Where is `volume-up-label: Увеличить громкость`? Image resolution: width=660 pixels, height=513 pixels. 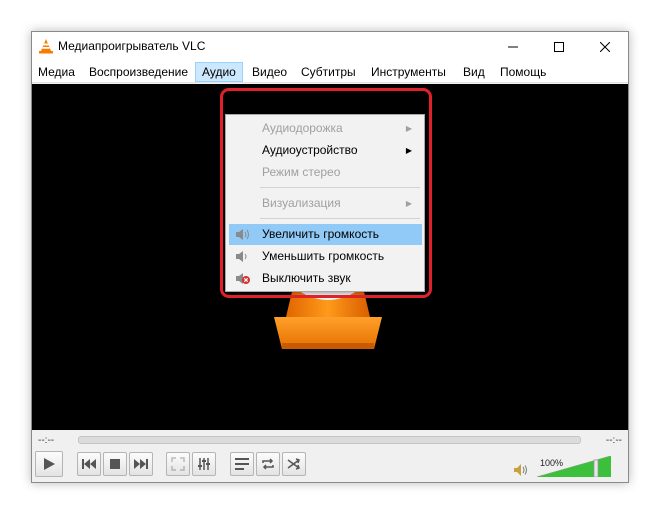
volume-up-label: Увеличить громкость is located at coordinates (320, 234).